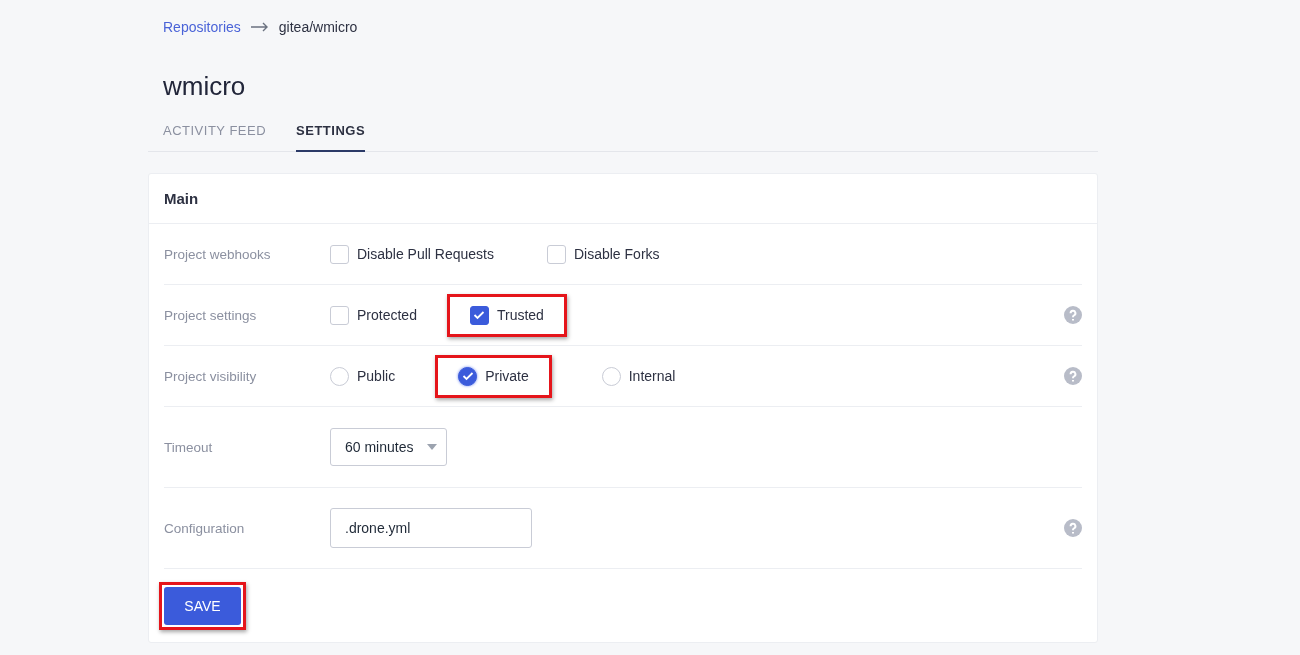 Image resolution: width=1300 pixels, height=655 pixels. Describe the element at coordinates (652, 376) in the screenshot. I see `radio-label: Internal` at that location.